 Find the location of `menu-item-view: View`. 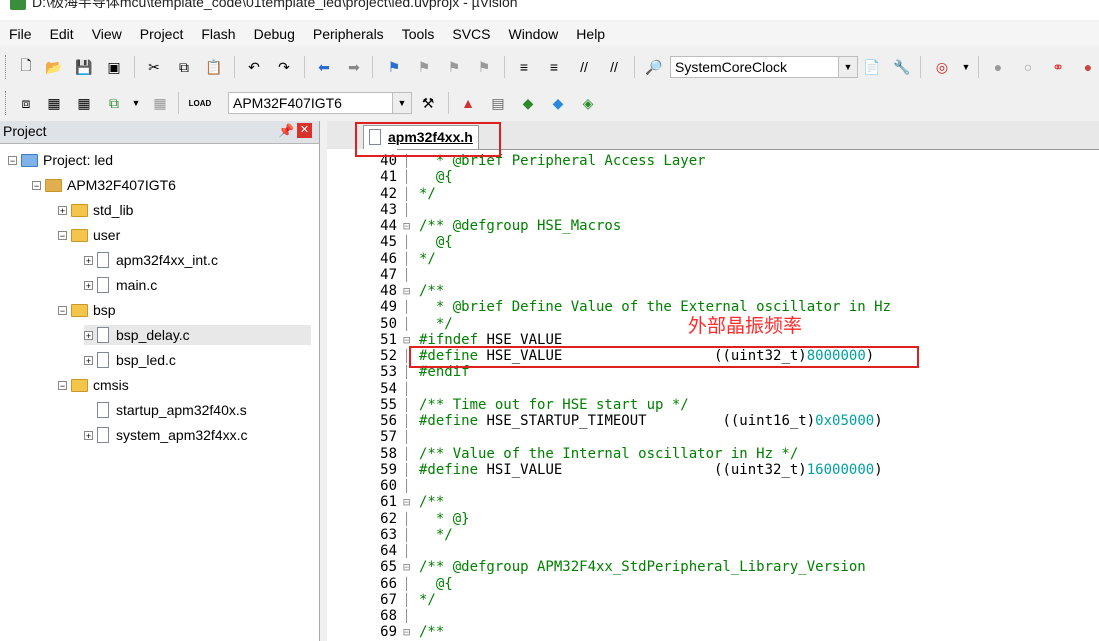

menu-item-view: View is located at coordinates (107, 34).